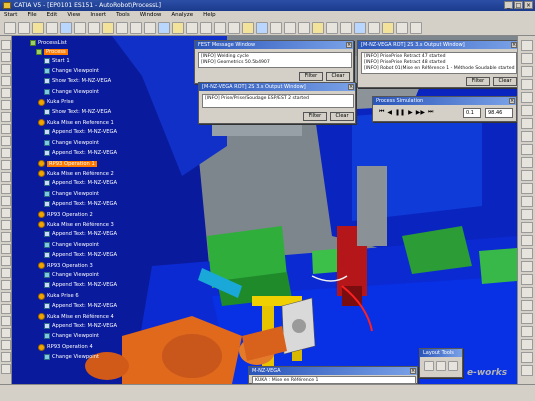 The image size is (535, 401). I want to click on menu-help: Help, so click(209, 15).